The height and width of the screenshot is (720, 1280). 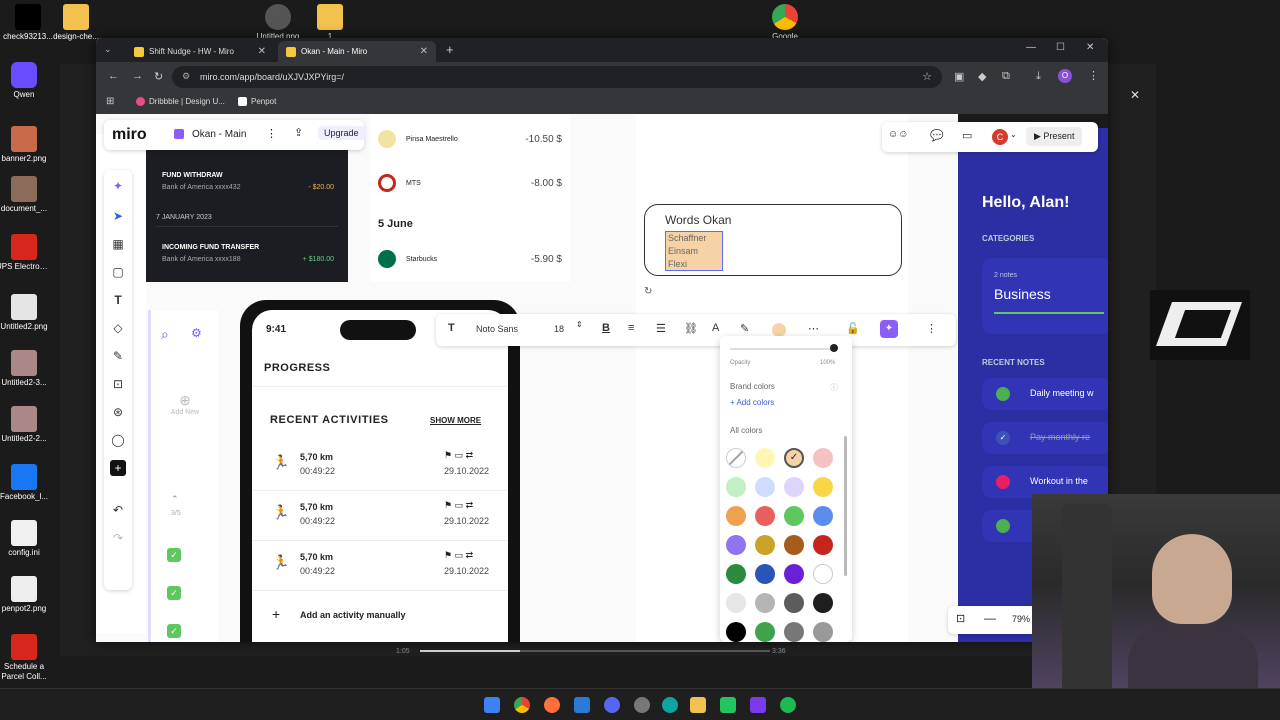 What do you see at coordinates (595, 651) in the screenshot?
I see `video-timeline` at bounding box center [595, 651].